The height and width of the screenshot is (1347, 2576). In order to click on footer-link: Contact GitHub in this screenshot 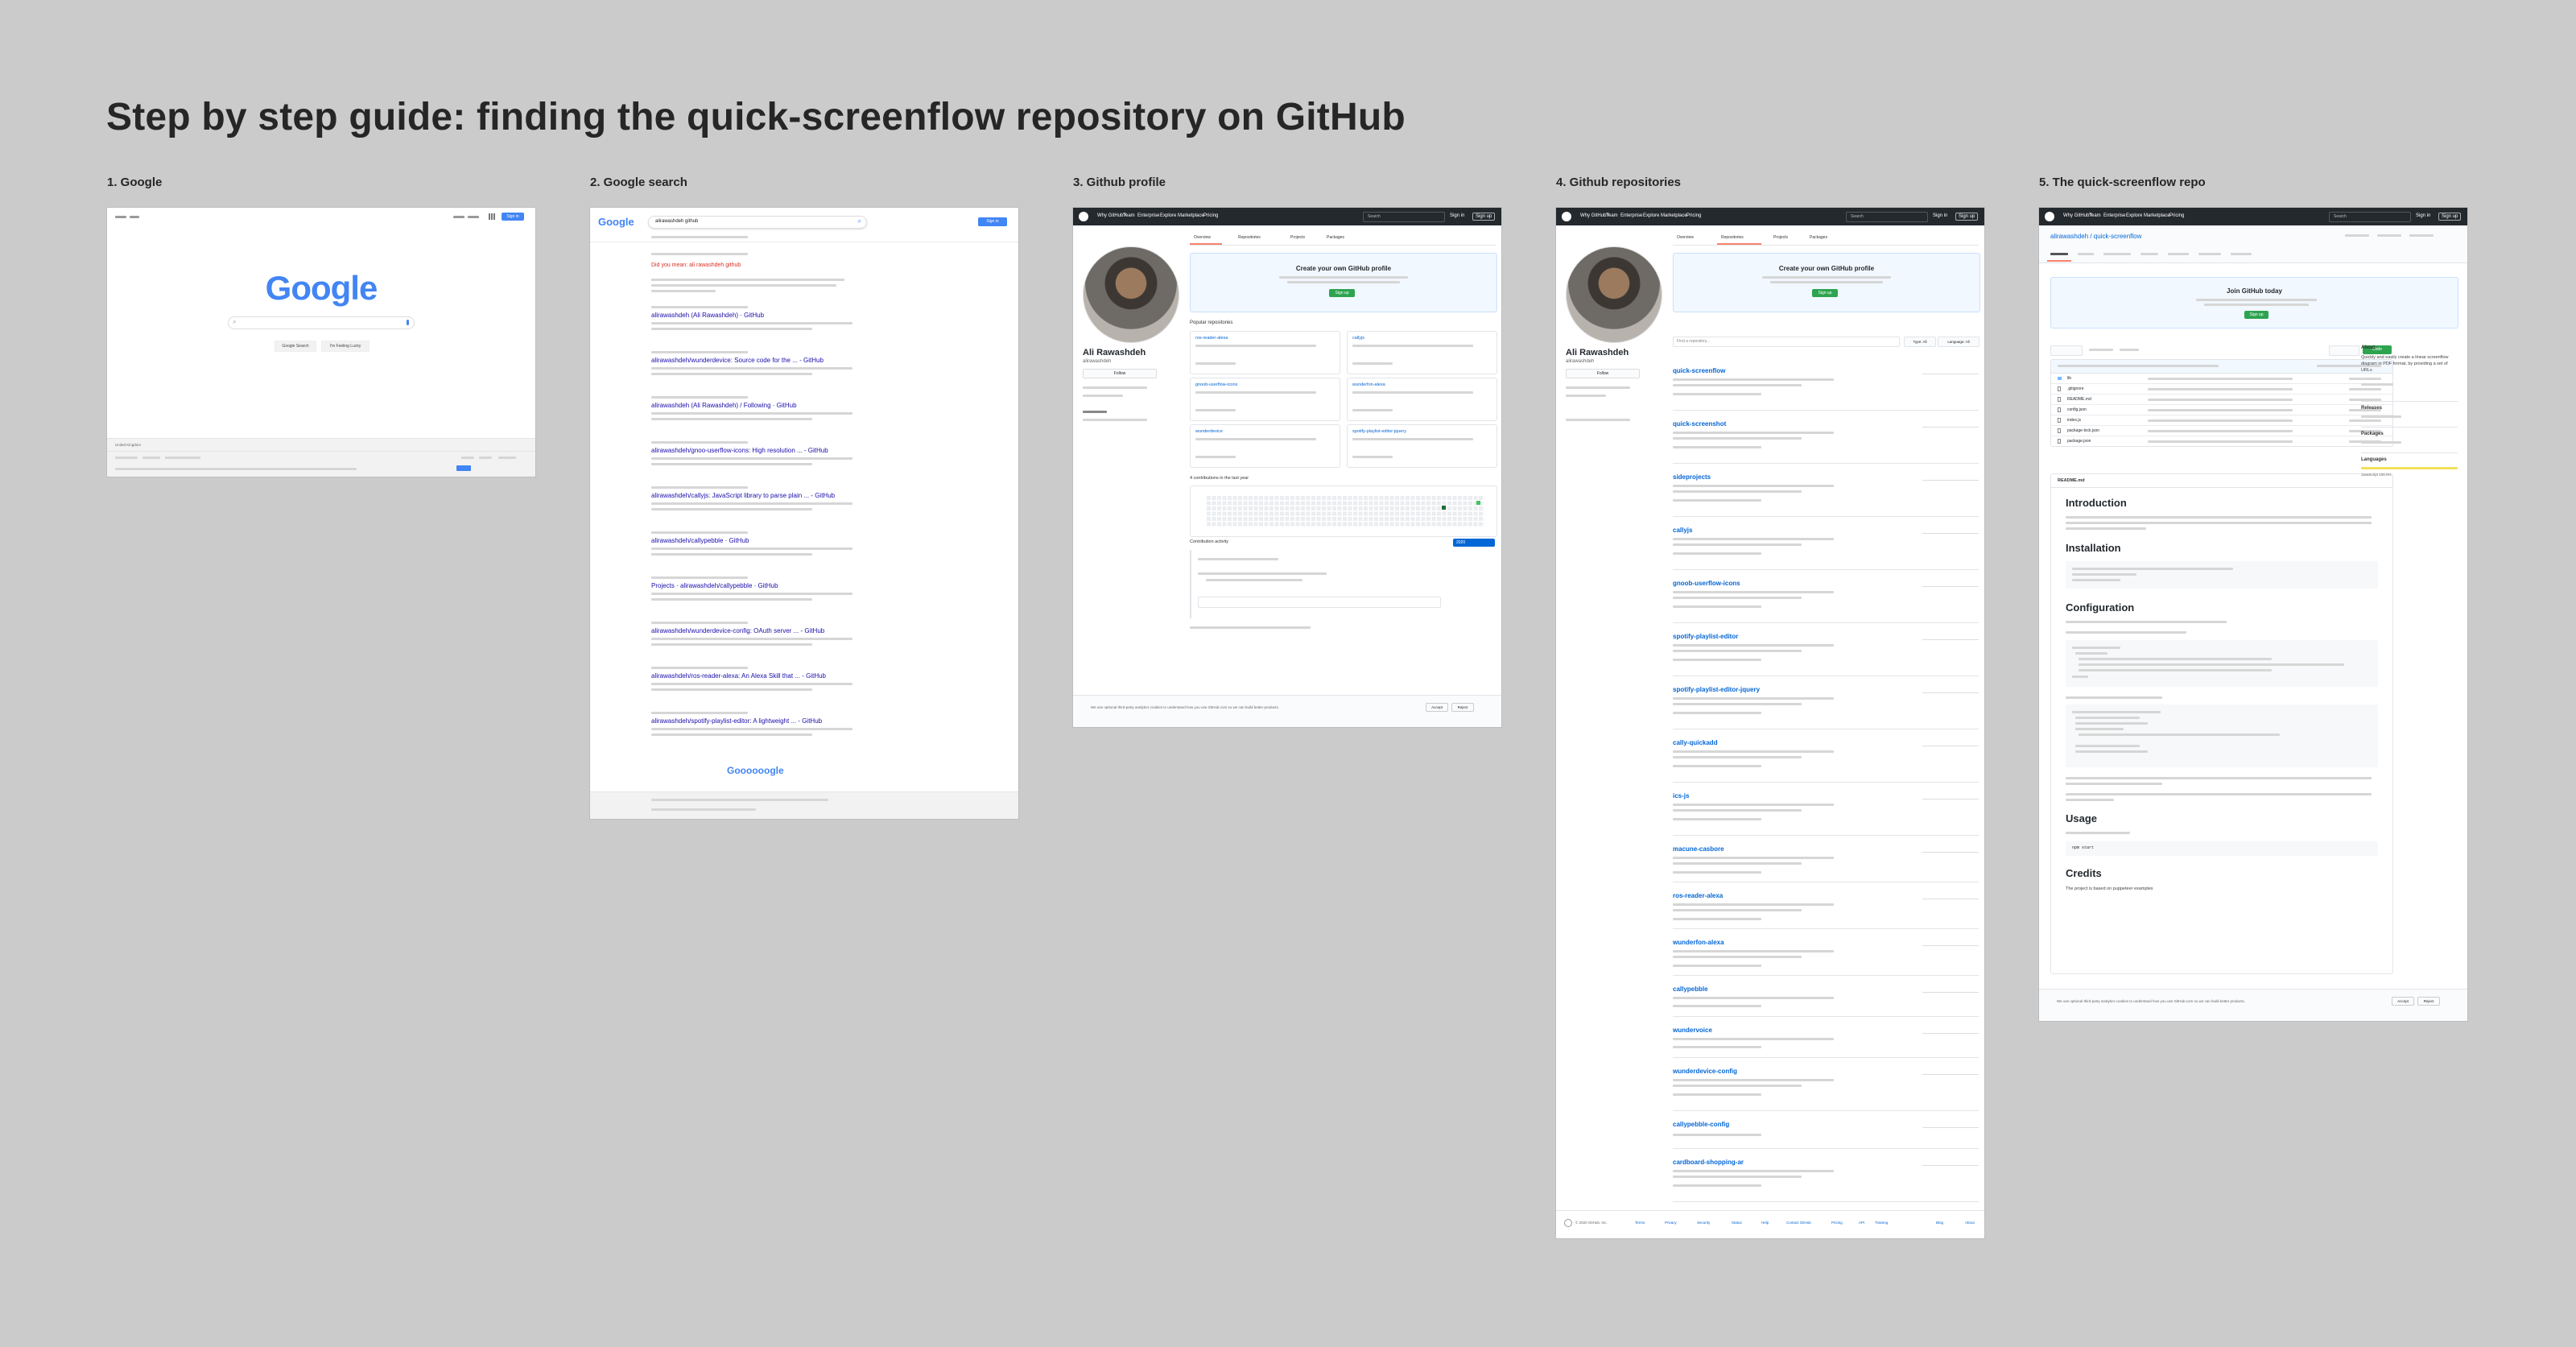, I will do `click(1798, 1223)`.